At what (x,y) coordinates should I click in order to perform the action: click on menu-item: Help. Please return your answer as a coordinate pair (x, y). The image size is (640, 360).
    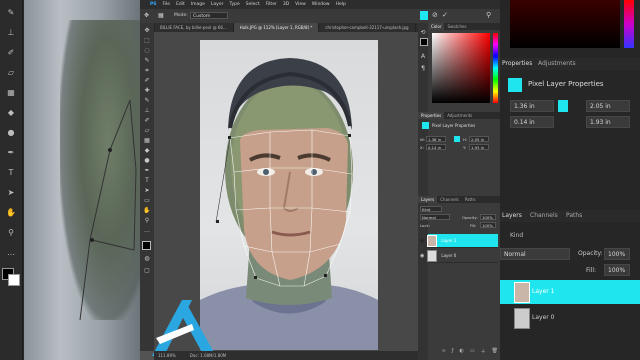
    Looking at the image, I should click on (341, 4).